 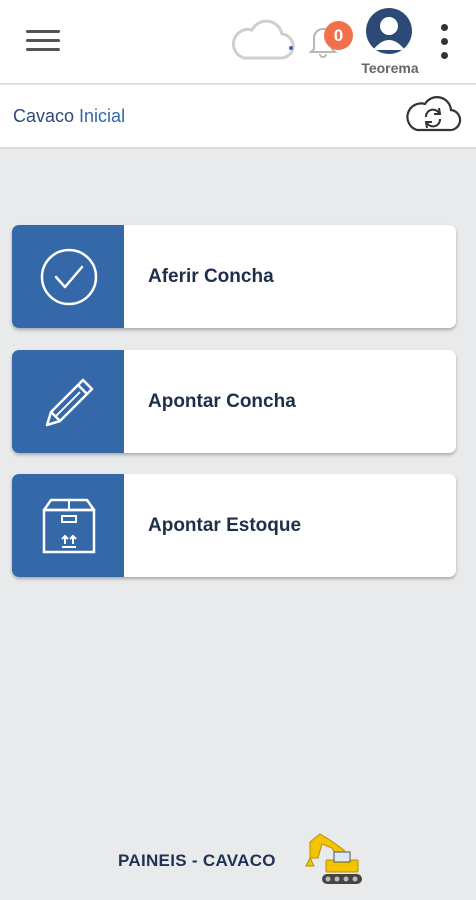 I want to click on menu-icon, so click(x=44, y=41).